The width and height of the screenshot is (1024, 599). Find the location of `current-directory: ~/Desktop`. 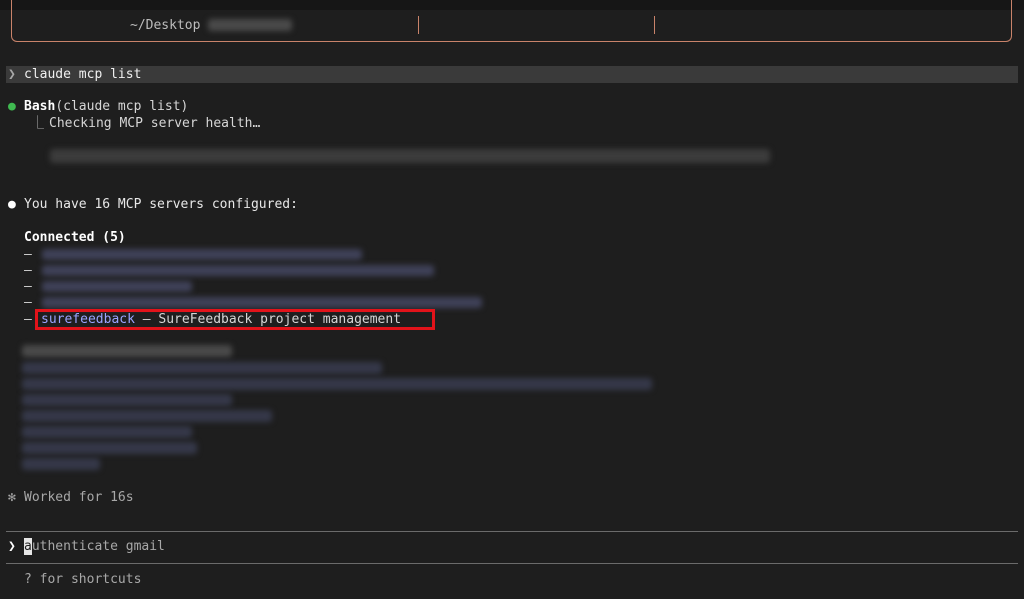

current-directory: ~/Desktop is located at coordinates (165, 25).